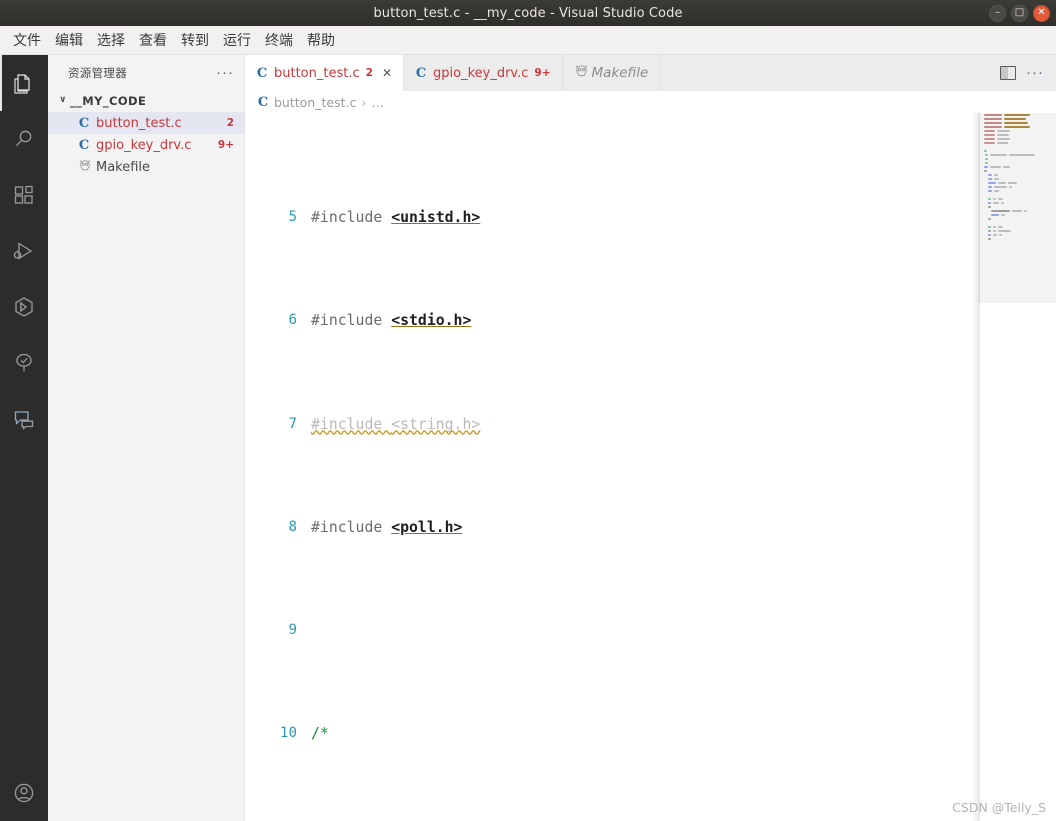 The width and height of the screenshot is (1056, 821). Describe the element at coordinates (387, 527) in the screenshot. I see `line-text: #include <poll.h>` at that location.